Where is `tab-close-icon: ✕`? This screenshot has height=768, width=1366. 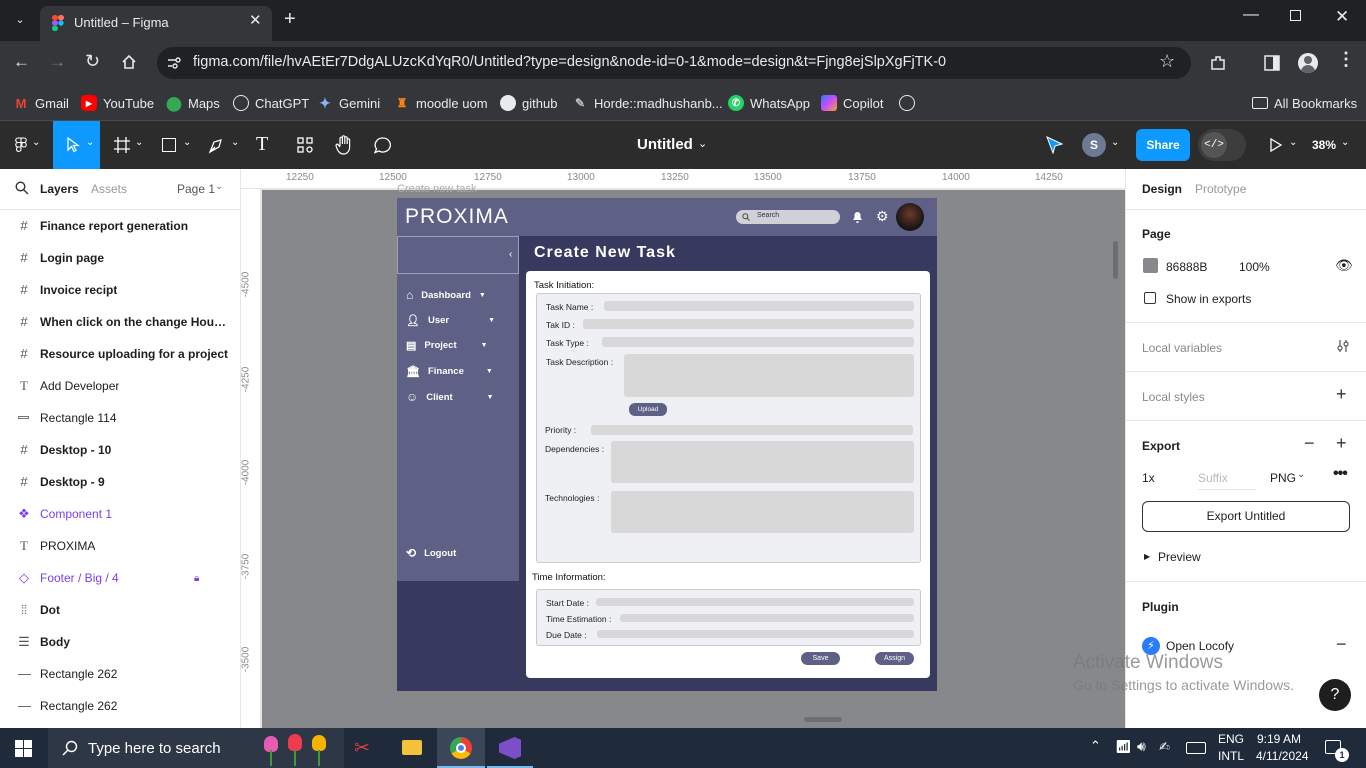
tab-close-icon: ✕ is located at coordinates (255, 20).